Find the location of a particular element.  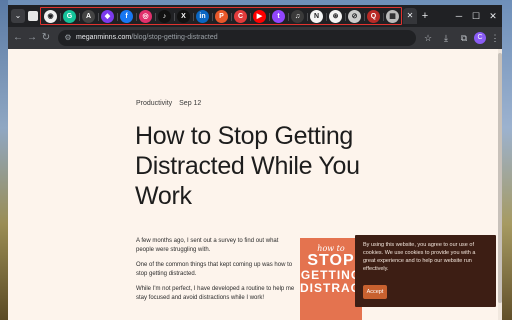

more-menu-icon: ⋮ is located at coordinates (495, 38).